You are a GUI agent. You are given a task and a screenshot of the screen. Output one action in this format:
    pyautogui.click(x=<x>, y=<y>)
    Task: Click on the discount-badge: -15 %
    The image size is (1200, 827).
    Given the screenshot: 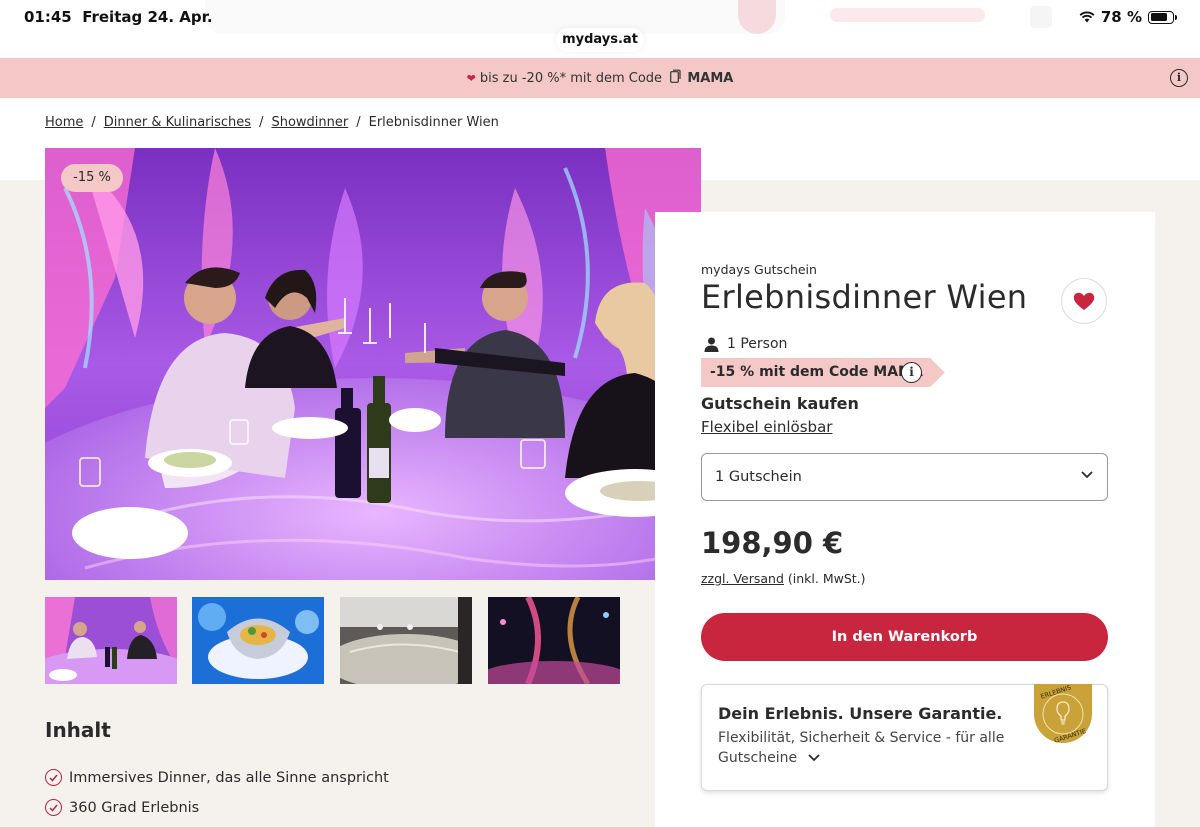 What is the action you would take?
    pyautogui.click(x=92, y=178)
    